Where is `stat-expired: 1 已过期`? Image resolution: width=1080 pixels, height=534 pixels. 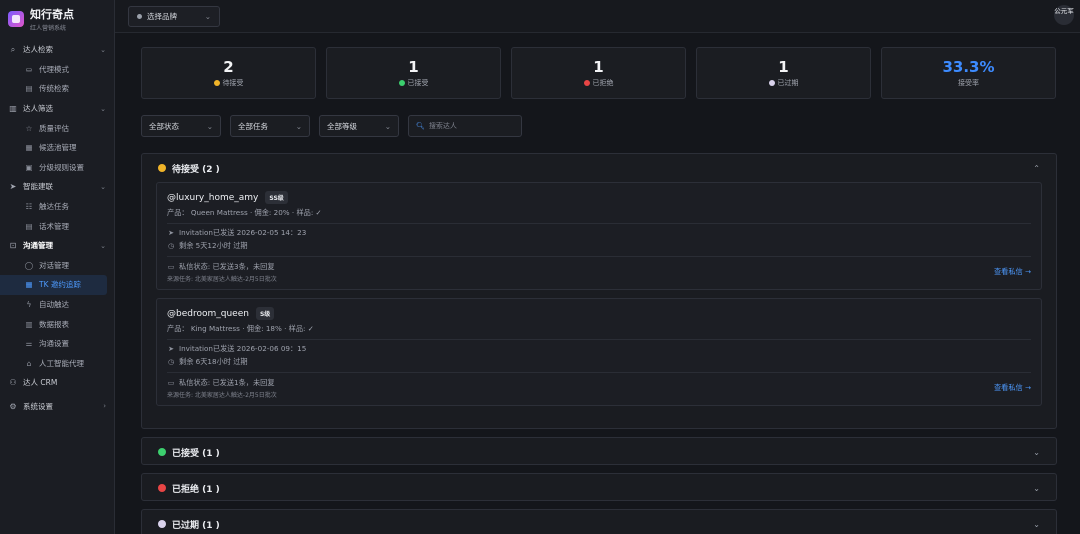 stat-expired: 1 已过期 is located at coordinates (783, 73).